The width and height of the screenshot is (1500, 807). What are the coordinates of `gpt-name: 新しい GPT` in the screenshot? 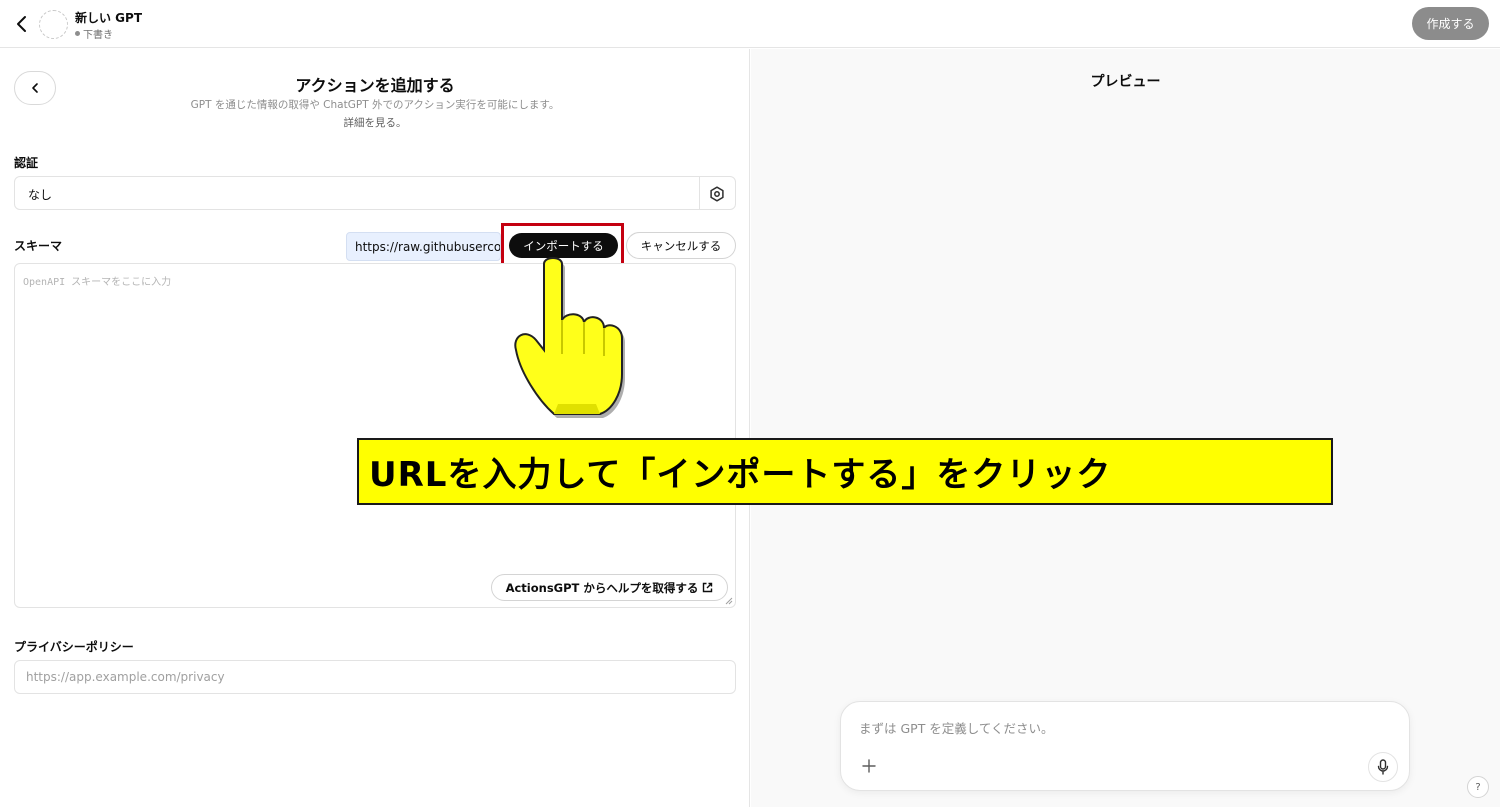 It's located at (109, 18).